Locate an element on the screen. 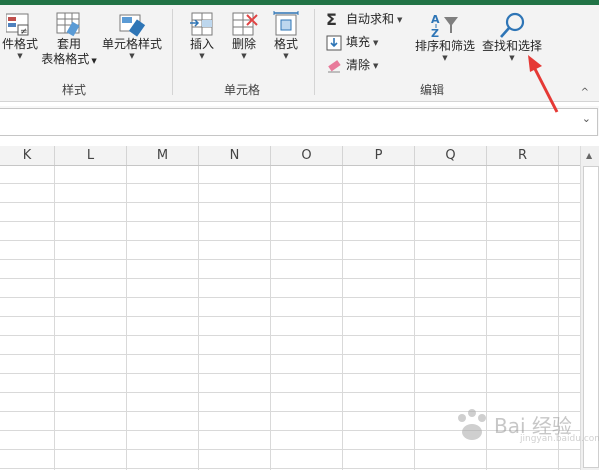 The height and width of the screenshot is (470, 599). formula-bar: ⌄ is located at coordinates (299, 121).